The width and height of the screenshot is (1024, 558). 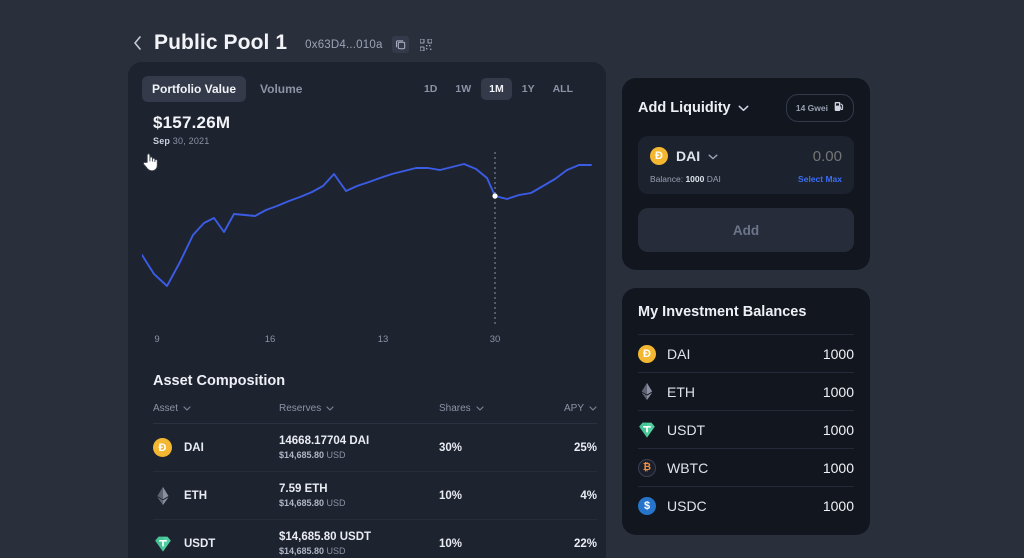 I want to click on chart-tabs: Portfolio Value Volume, so click(x=227, y=89).